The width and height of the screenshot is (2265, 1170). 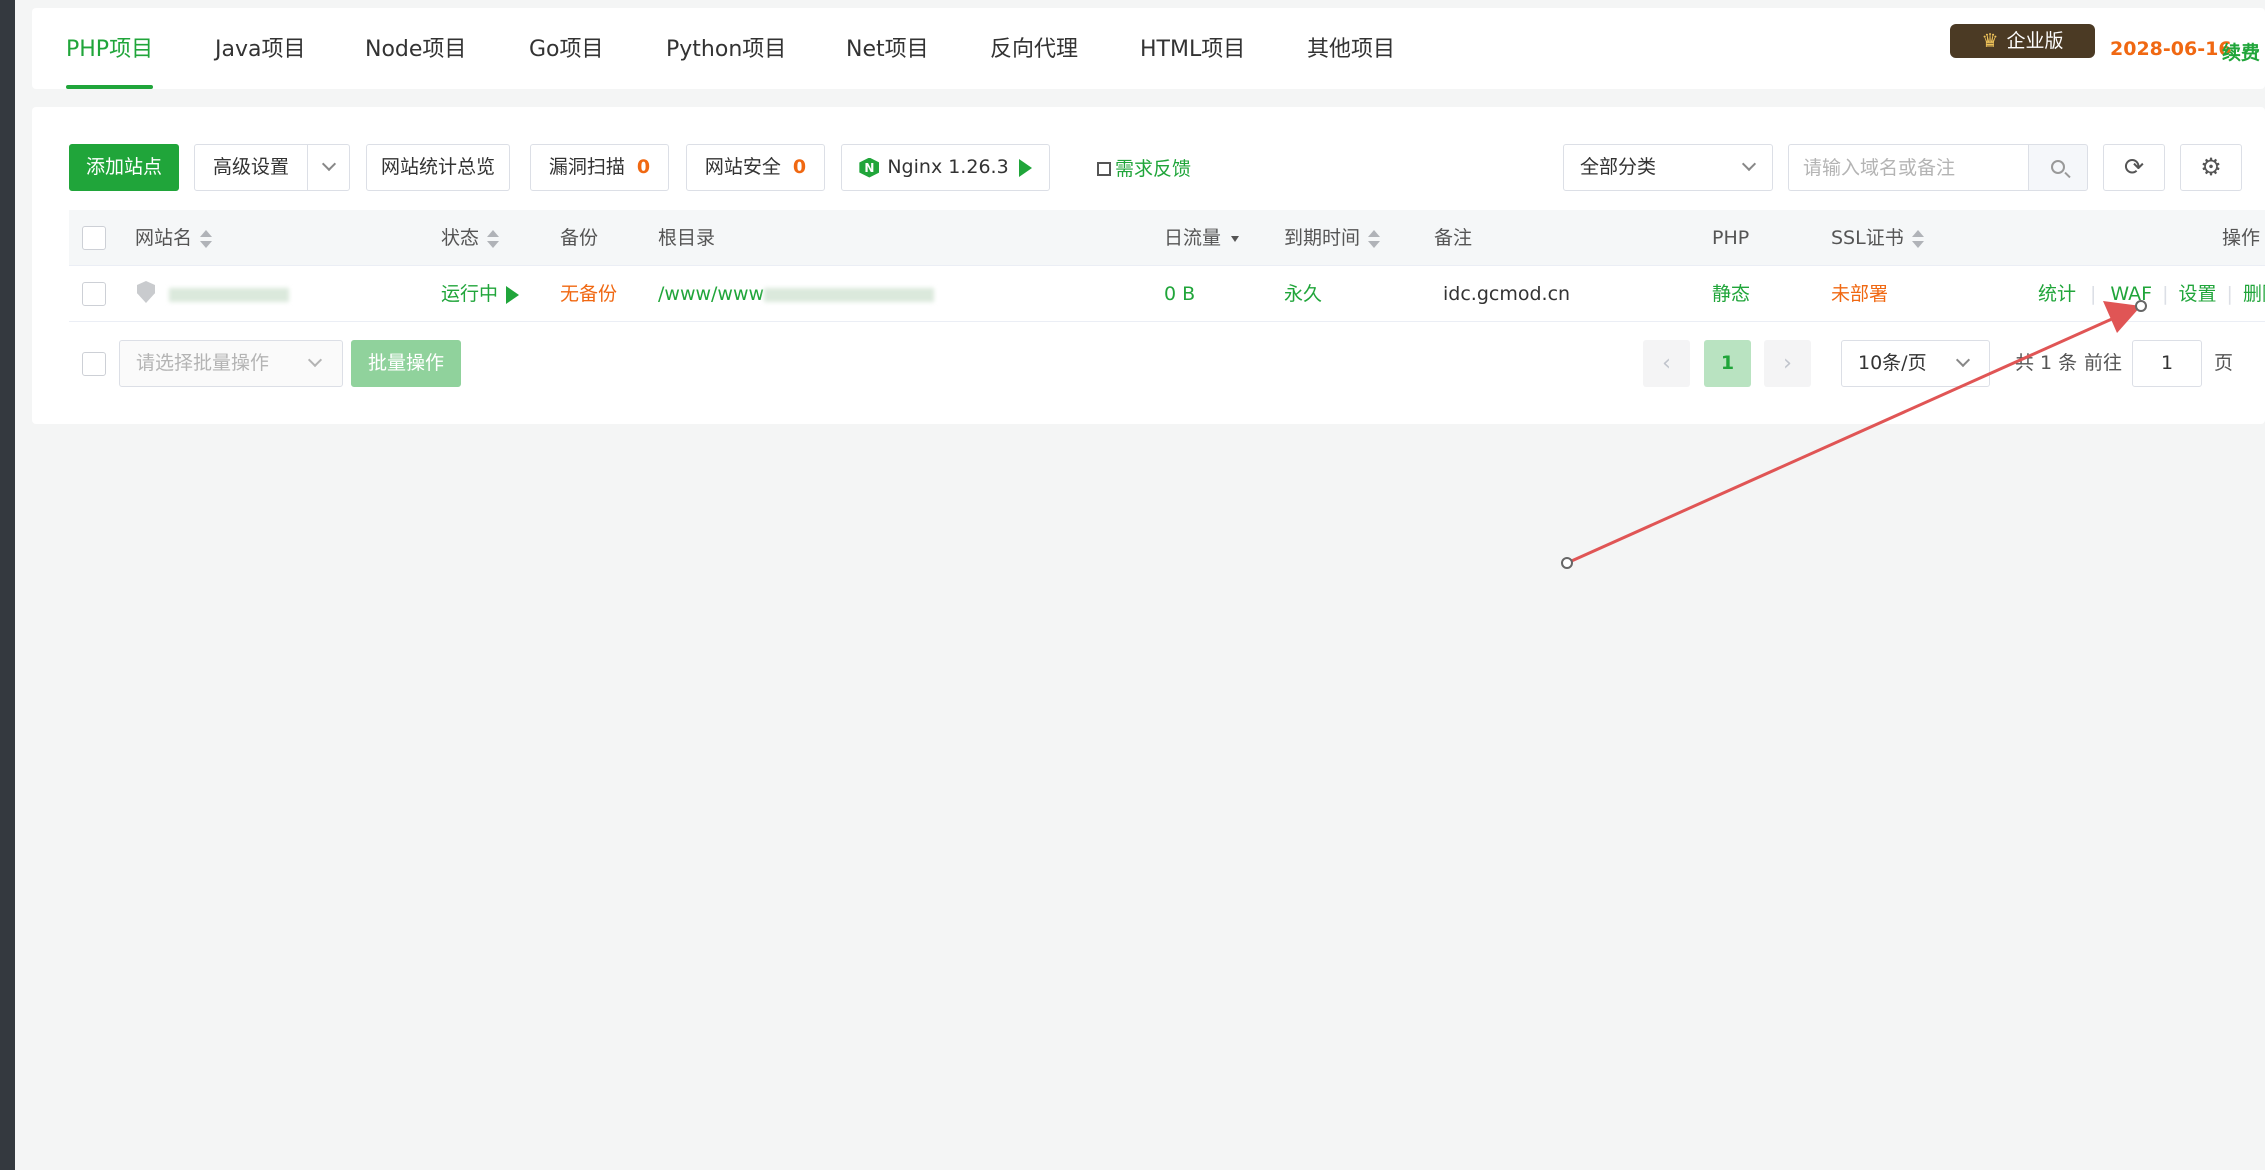 I want to click on header-php: PHP, so click(x=1731, y=238).